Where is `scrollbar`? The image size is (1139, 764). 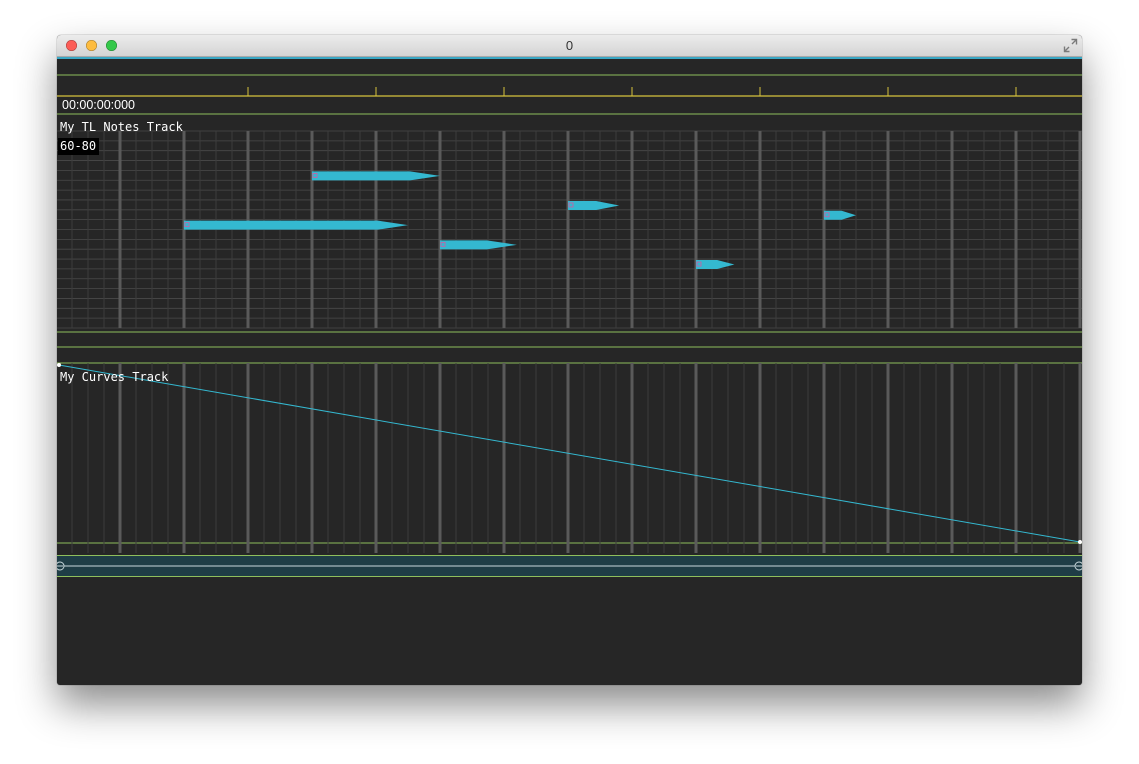
scrollbar is located at coordinates (569, 566).